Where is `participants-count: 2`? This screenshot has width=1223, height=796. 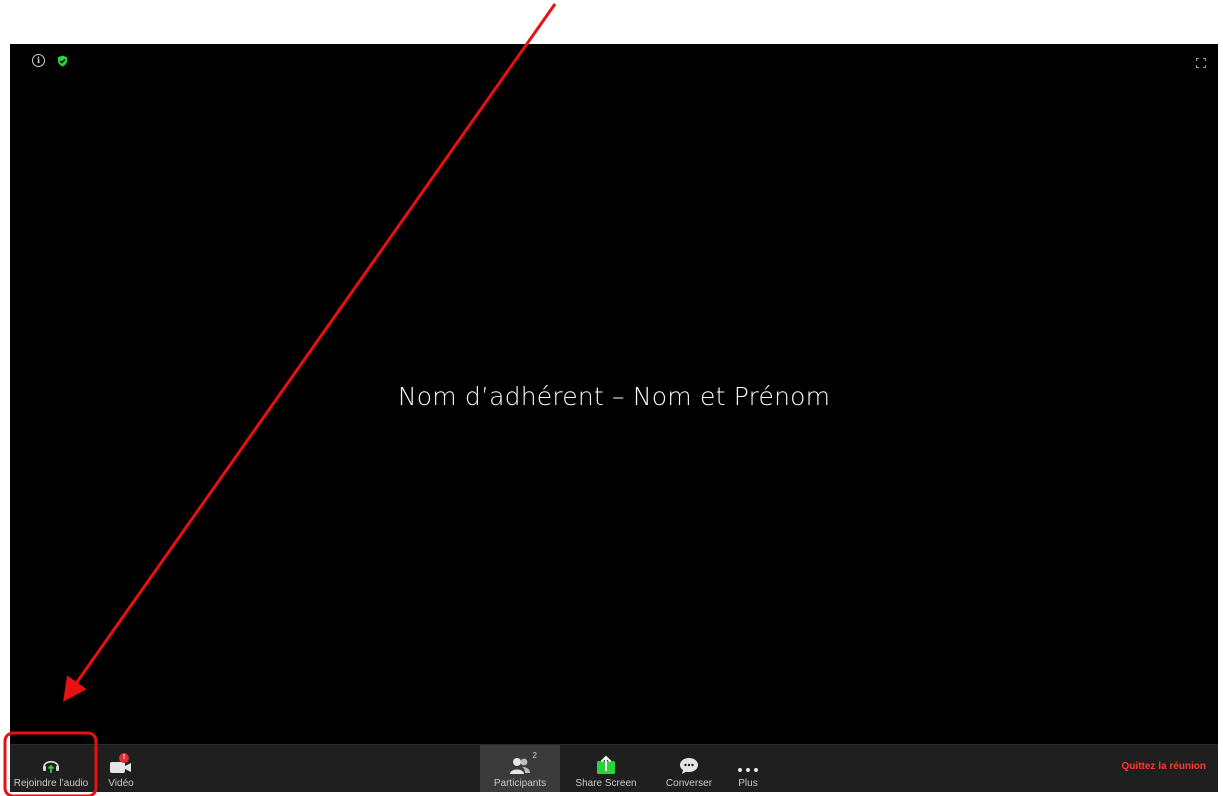
participants-count: 2 is located at coordinates (534, 755).